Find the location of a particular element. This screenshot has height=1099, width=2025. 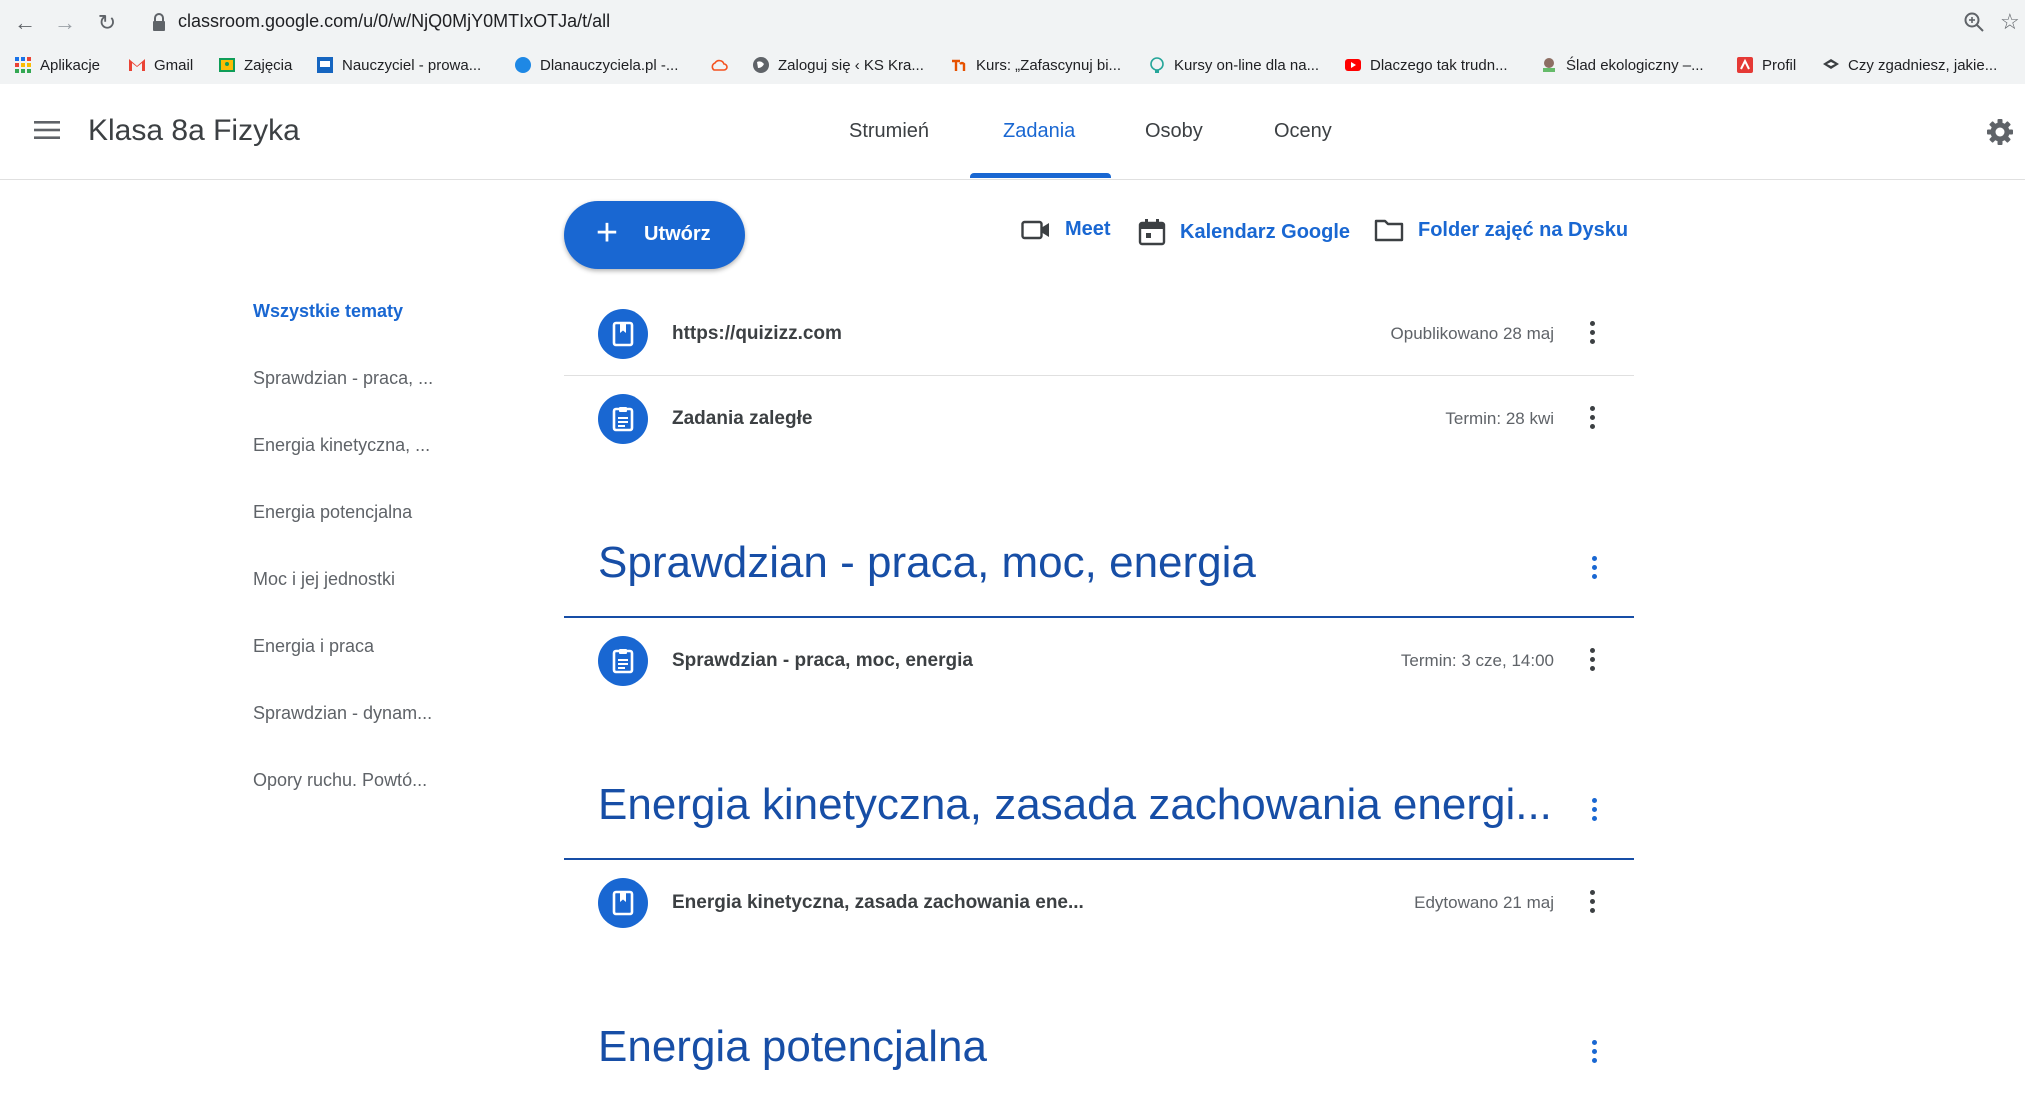

item-due-date: Termin: 3 cze, 14:00 is located at coordinates (1477, 660).